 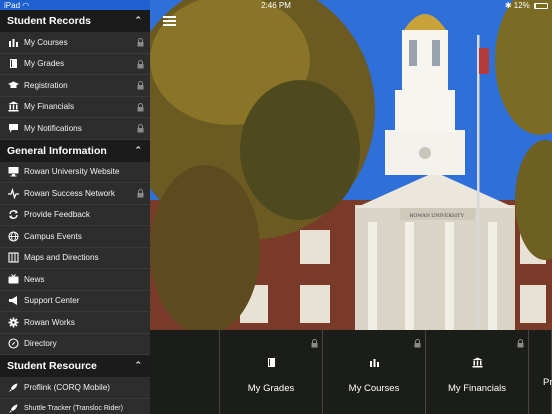 I want to click on sidebar-item: Rowan Success Network, so click(x=75, y=194).